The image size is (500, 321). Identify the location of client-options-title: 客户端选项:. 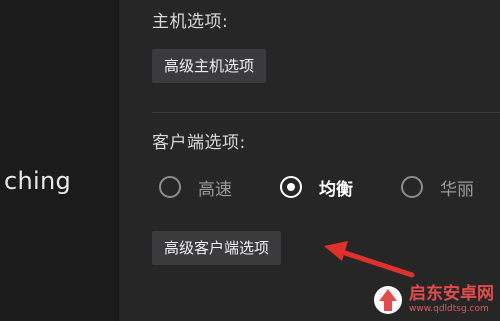
(199, 143).